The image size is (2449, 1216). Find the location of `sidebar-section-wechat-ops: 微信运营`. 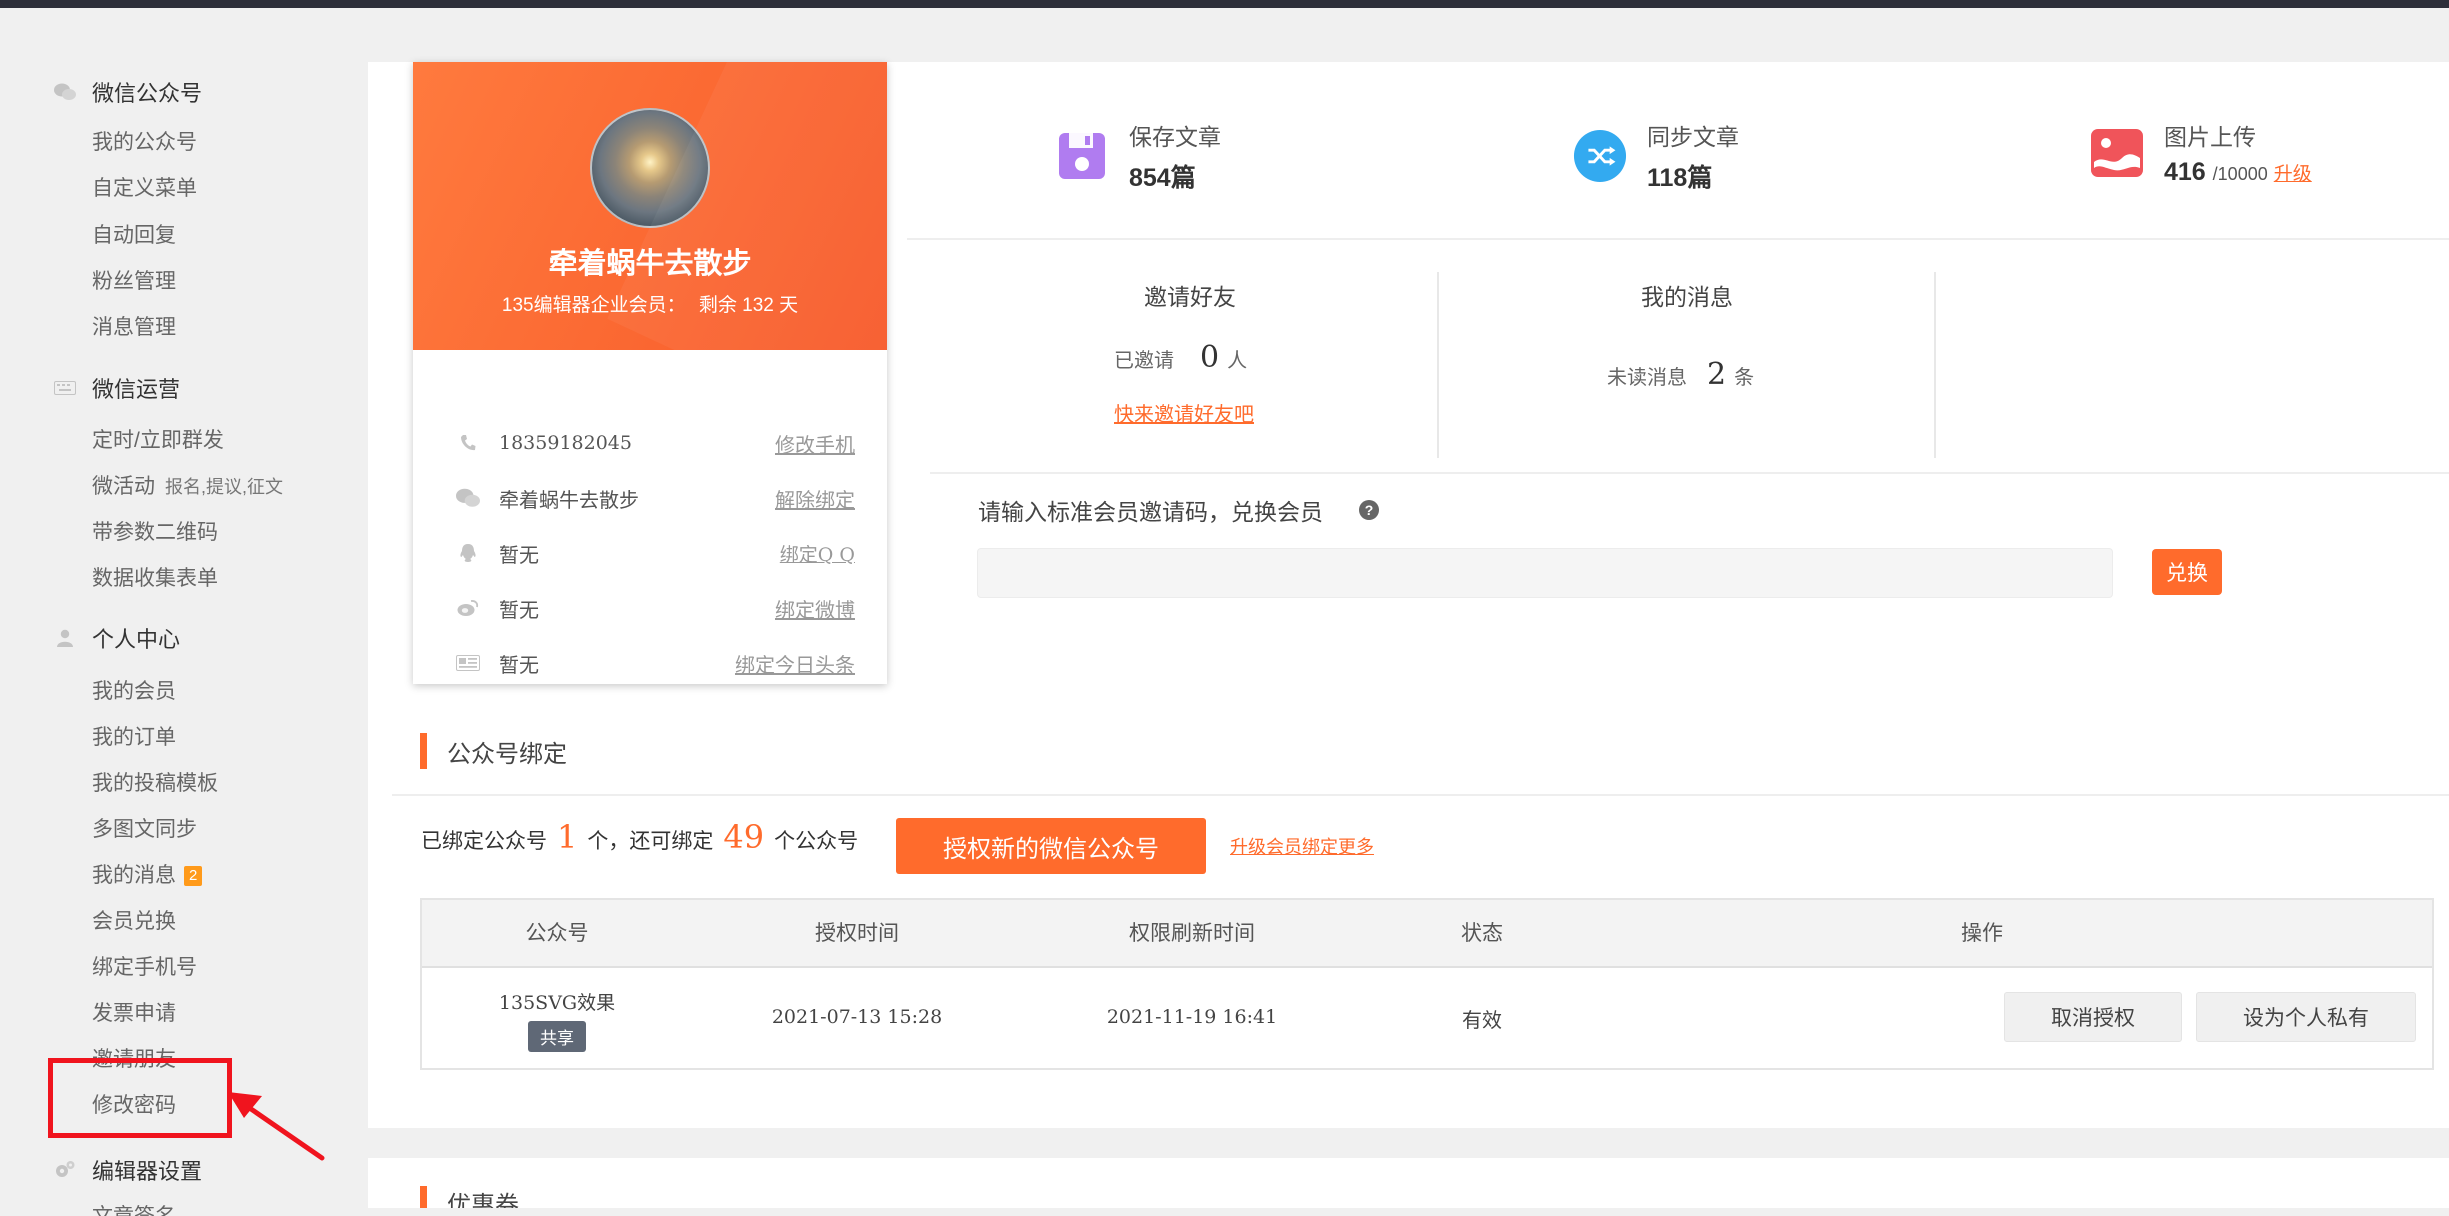

sidebar-section-wechat-ops: 微信运营 is located at coordinates (117, 388).